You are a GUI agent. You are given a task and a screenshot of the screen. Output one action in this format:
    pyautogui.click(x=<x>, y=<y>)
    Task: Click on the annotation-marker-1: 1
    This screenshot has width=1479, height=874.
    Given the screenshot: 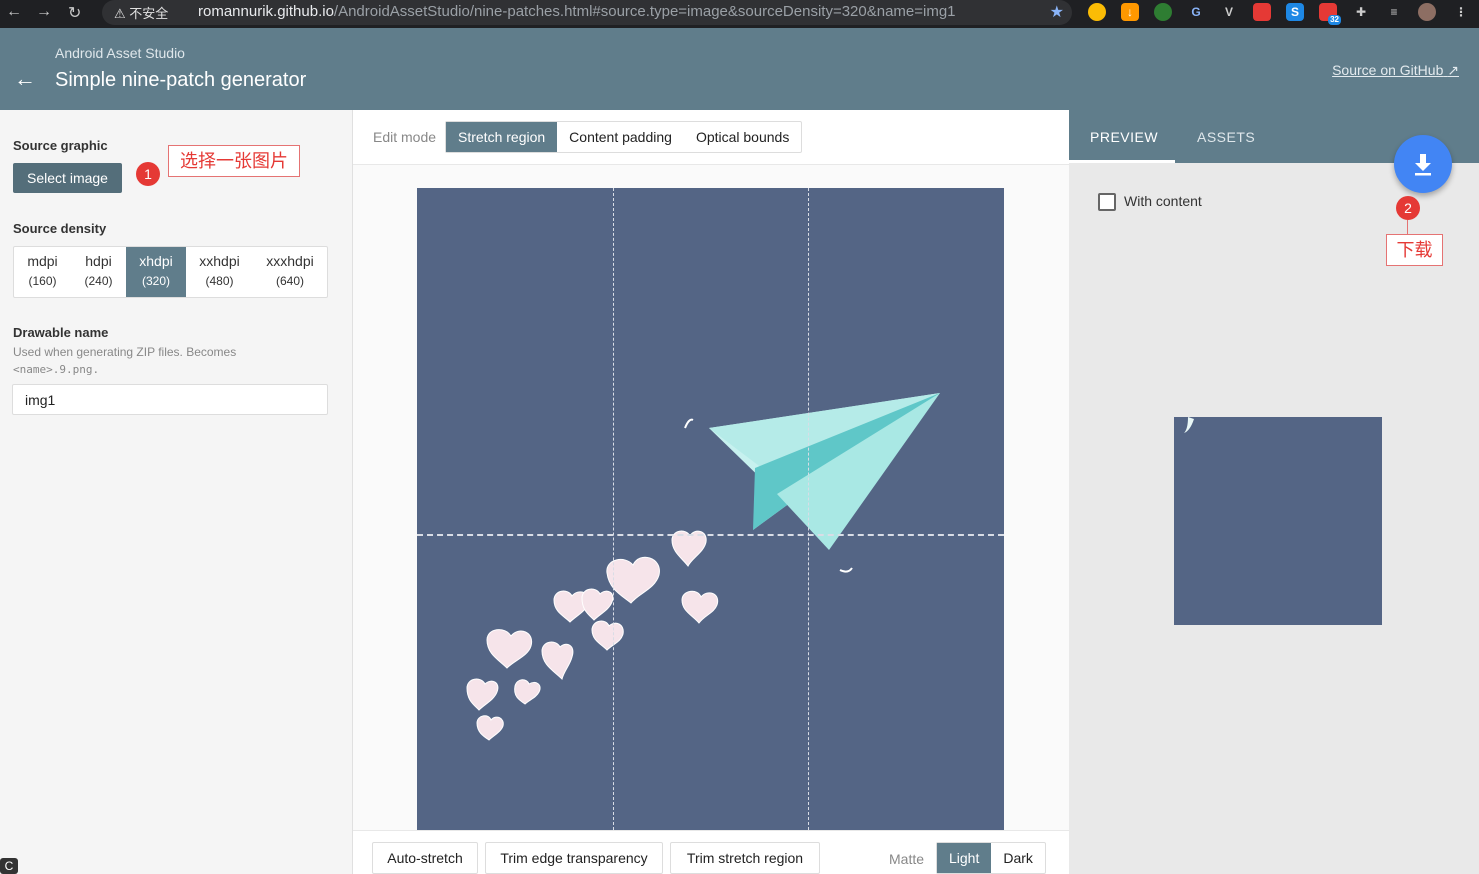 What is the action you would take?
    pyautogui.click(x=148, y=174)
    